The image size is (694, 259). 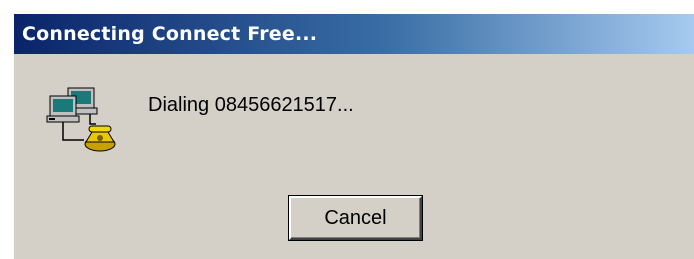 I want to click on dialup-networking-icon, so click(x=82, y=120).